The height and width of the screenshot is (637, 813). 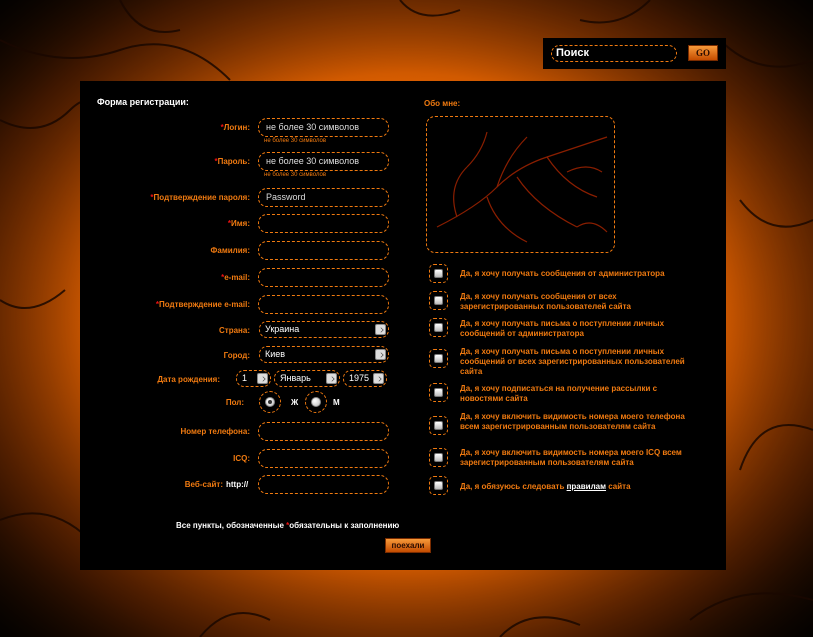 What do you see at coordinates (253, 378) in the screenshot?
I see `birth-day-select: 1` at bounding box center [253, 378].